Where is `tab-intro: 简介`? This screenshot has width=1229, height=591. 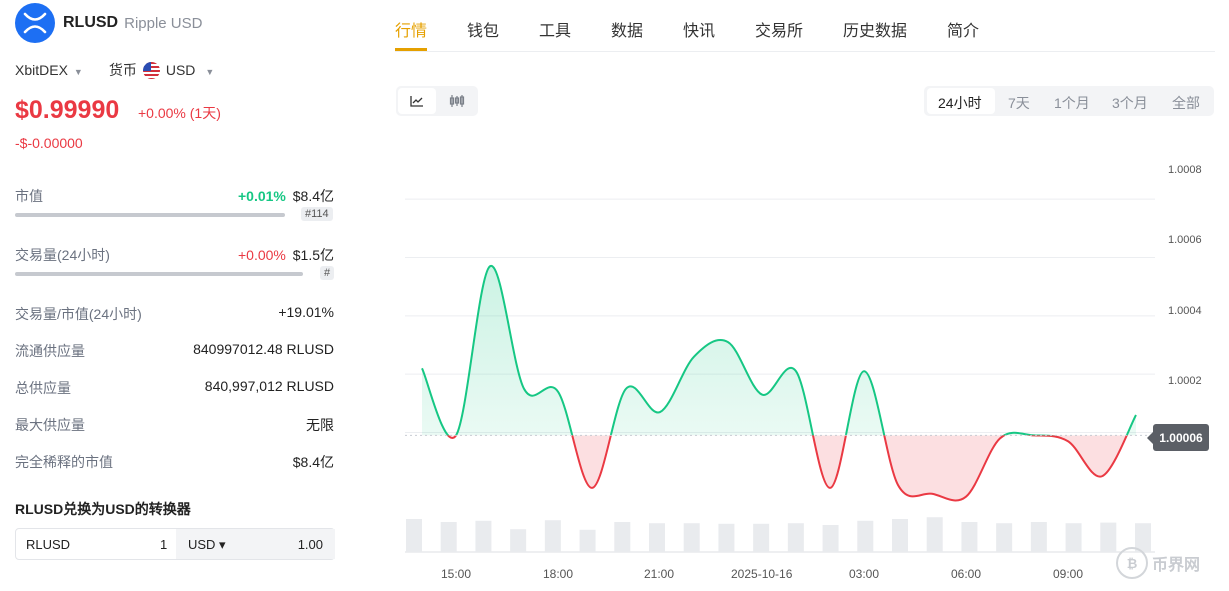 tab-intro: 简介 is located at coordinates (963, 29).